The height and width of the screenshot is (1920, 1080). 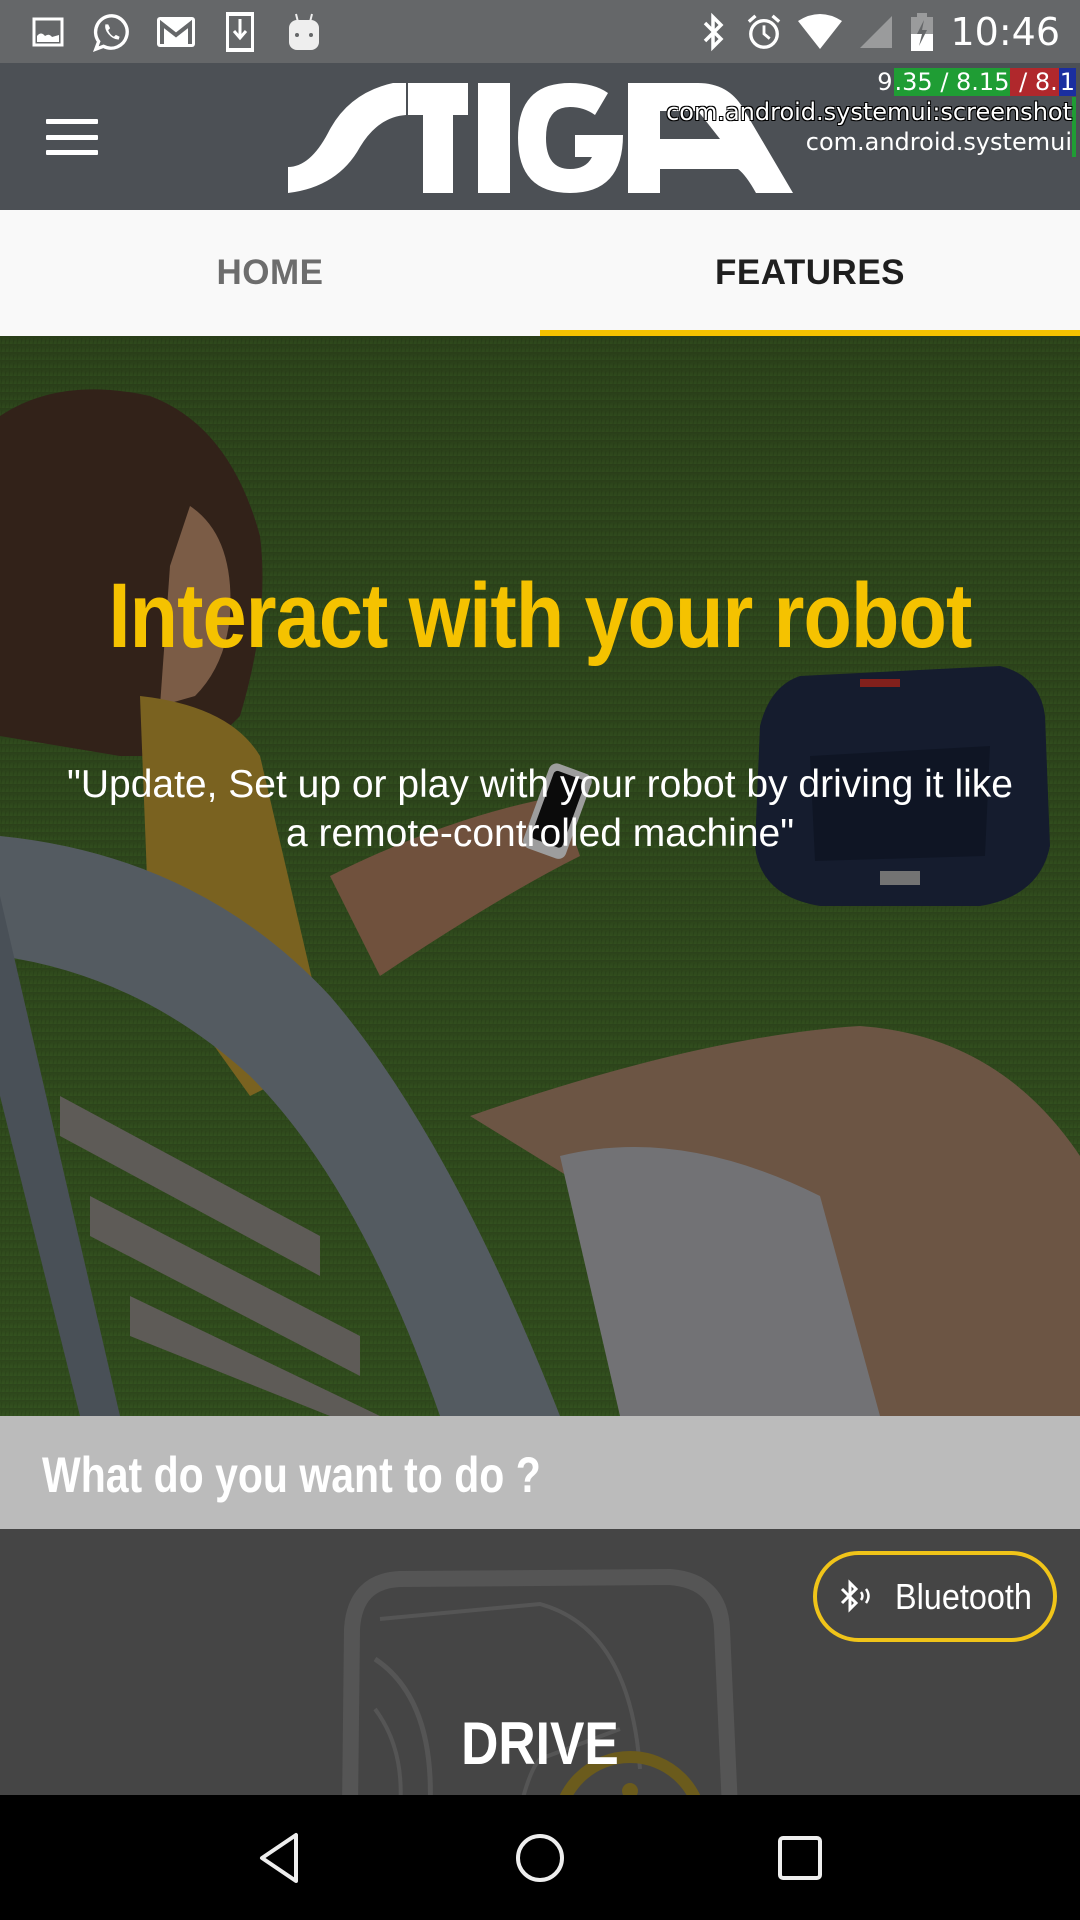 What do you see at coordinates (714, 32) in the screenshot?
I see `bluetooth-icon` at bounding box center [714, 32].